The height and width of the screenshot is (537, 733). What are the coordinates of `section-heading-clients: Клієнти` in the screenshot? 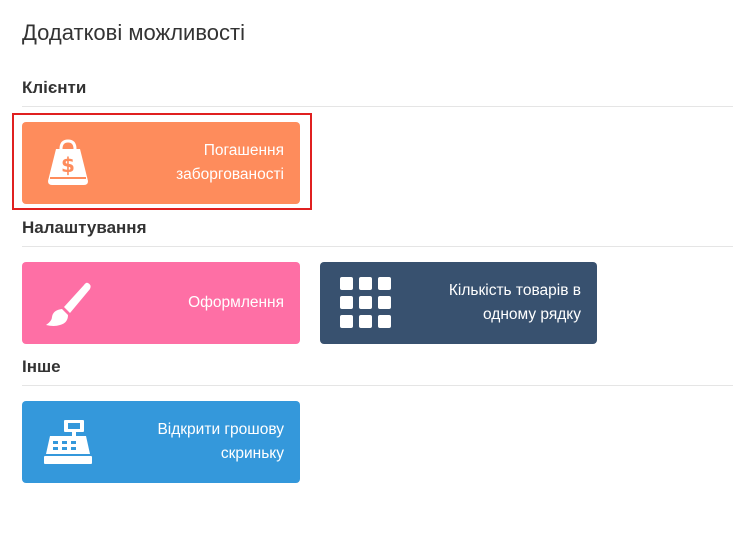 It's located at (54, 87).